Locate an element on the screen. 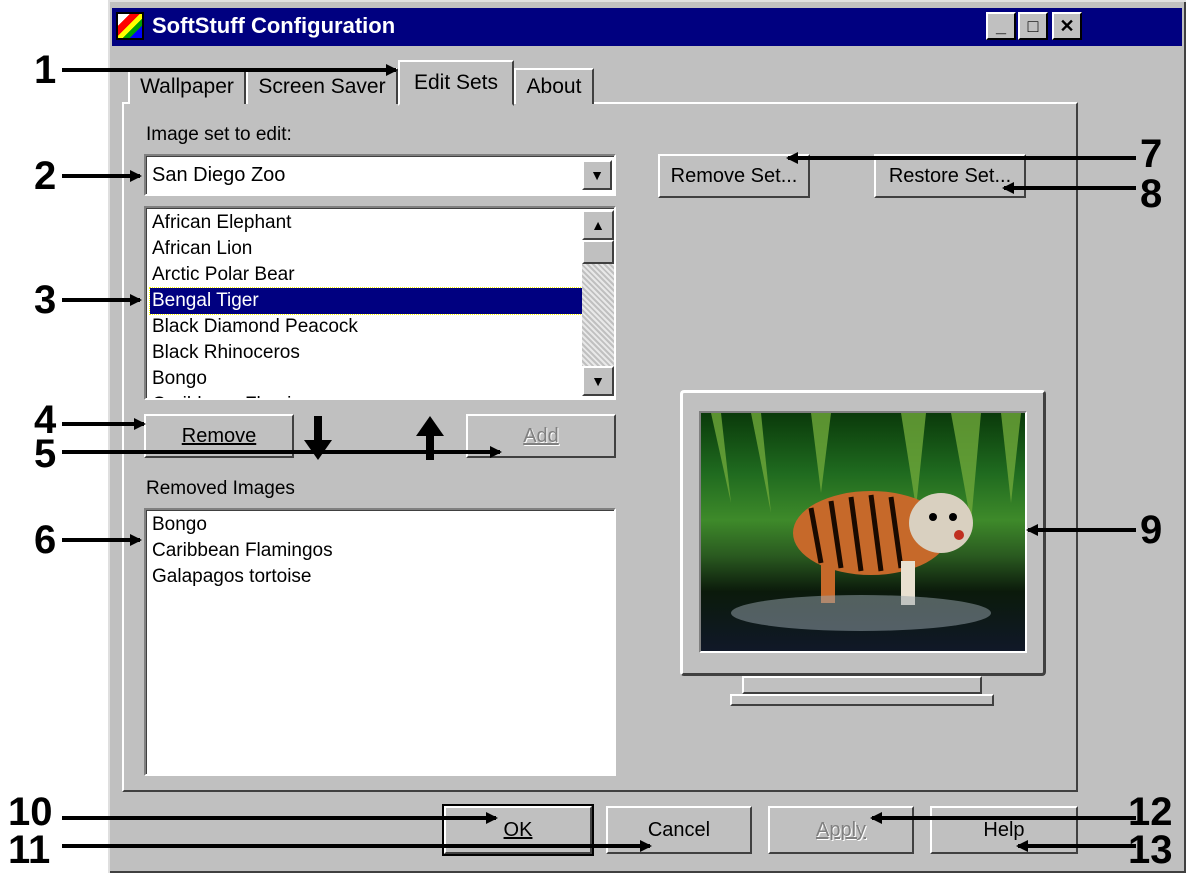 The image size is (1194, 873). tab-screen-saver: Screen Saver is located at coordinates (322, 86).